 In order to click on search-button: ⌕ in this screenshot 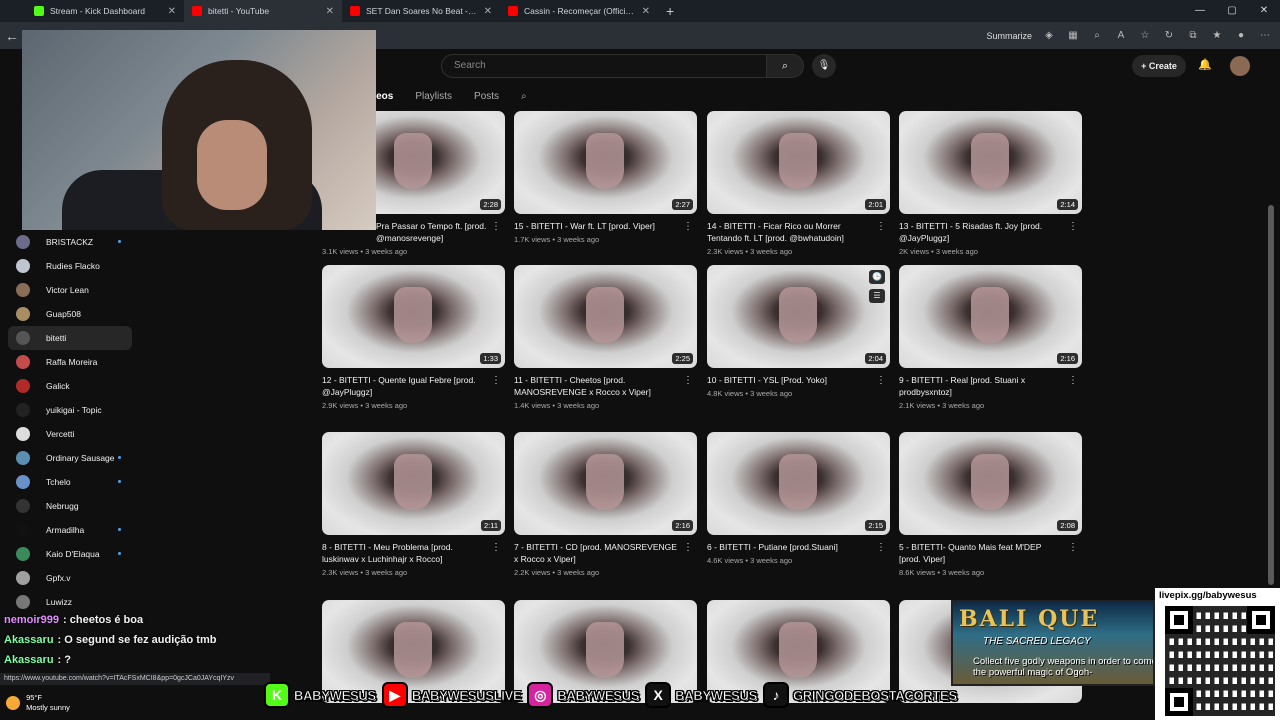, I will do `click(785, 66)`.